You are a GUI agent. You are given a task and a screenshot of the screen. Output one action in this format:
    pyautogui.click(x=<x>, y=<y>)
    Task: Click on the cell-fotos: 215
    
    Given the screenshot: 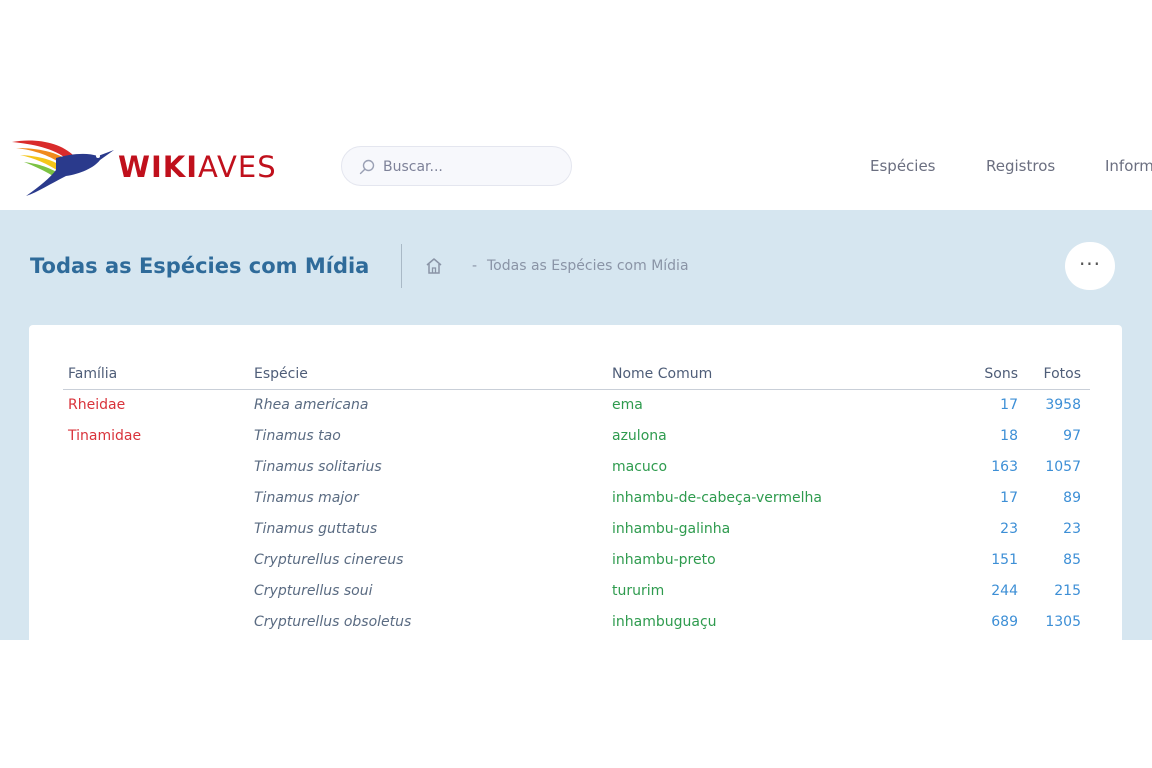 What is the action you would take?
    pyautogui.click(x=1058, y=590)
    